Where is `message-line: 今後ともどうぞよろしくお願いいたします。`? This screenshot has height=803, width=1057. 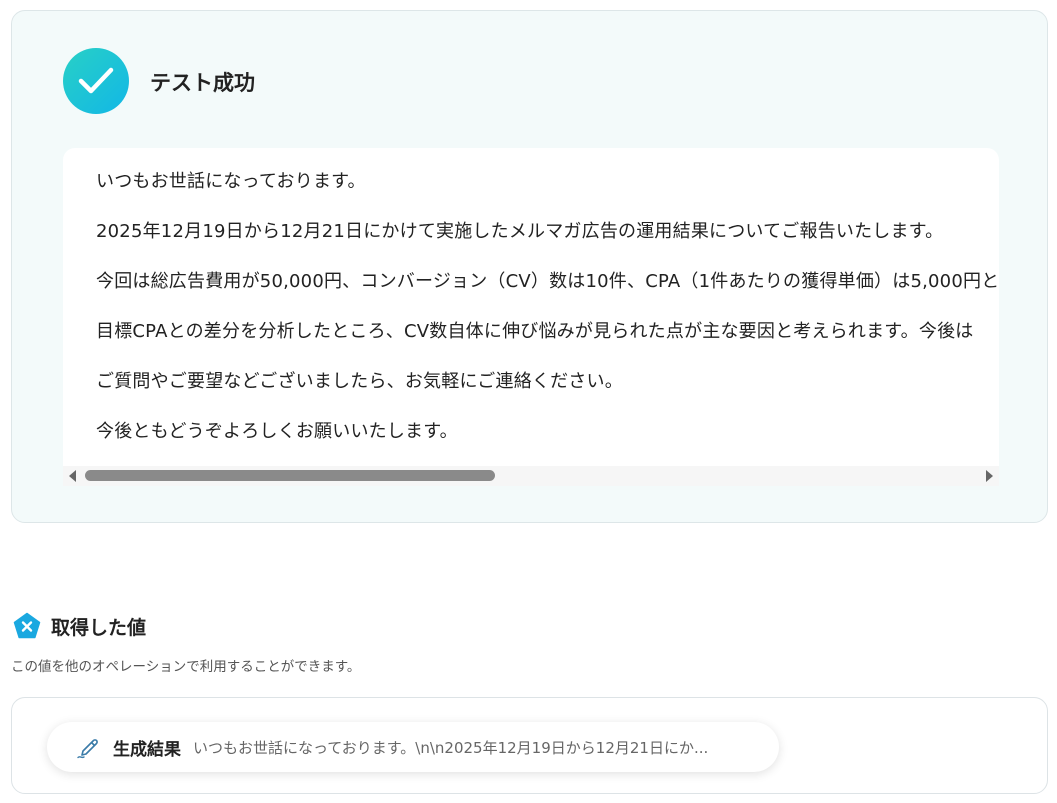 message-line: 今後ともどうぞよろしくお願いいたします。 is located at coordinates (277, 431).